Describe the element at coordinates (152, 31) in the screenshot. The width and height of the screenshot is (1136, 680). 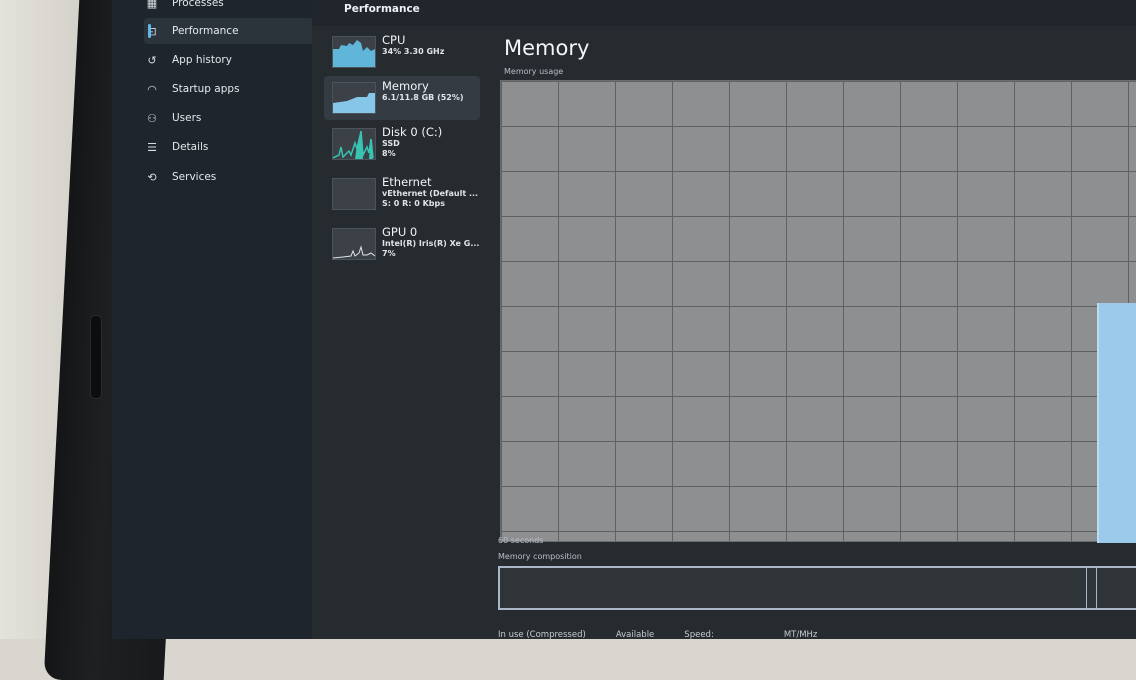
I see `performance-icon: ⊡` at that location.